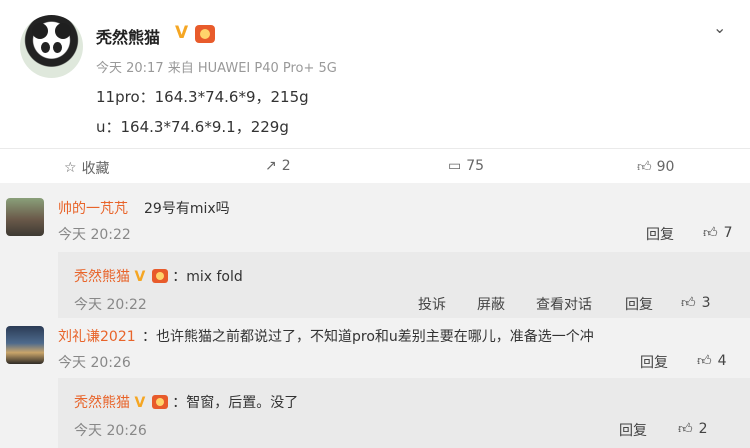 The height and width of the screenshot is (448, 750). What do you see at coordinates (432, 304) in the screenshot?
I see `report-button: 投诉` at bounding box center [432, 304].